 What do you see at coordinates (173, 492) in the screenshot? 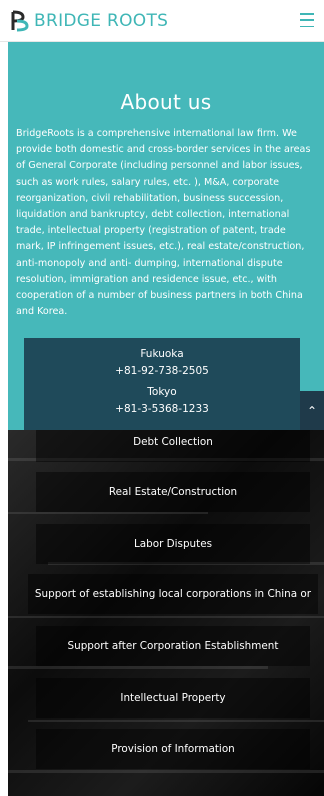
I see `service-real-estate: Real Estate/Construction` at bounding box center [173, 492].